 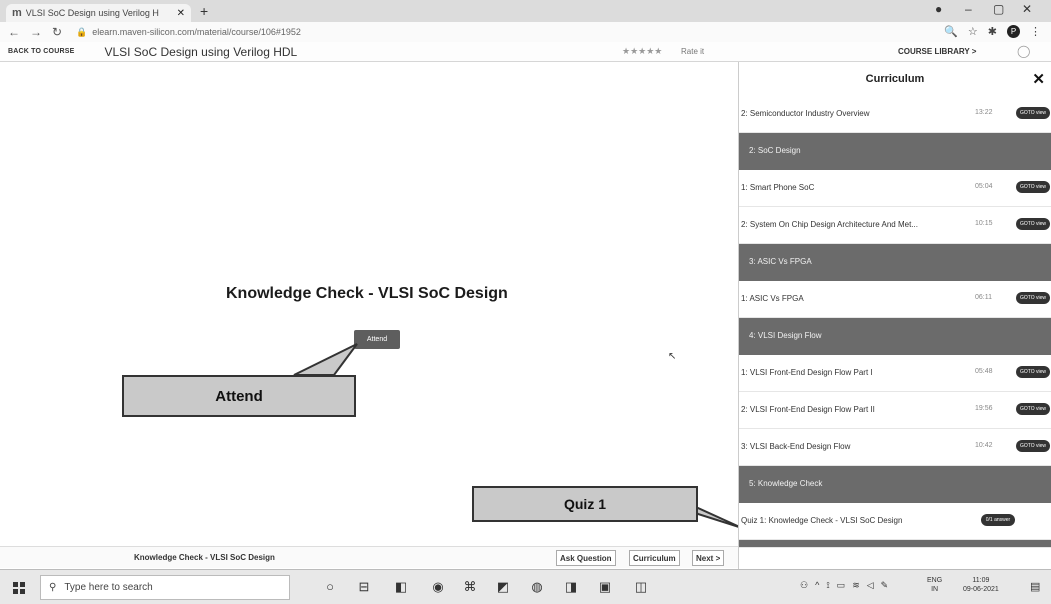 I want to click on cortana-icon: ○, so click(x=330, y=587).